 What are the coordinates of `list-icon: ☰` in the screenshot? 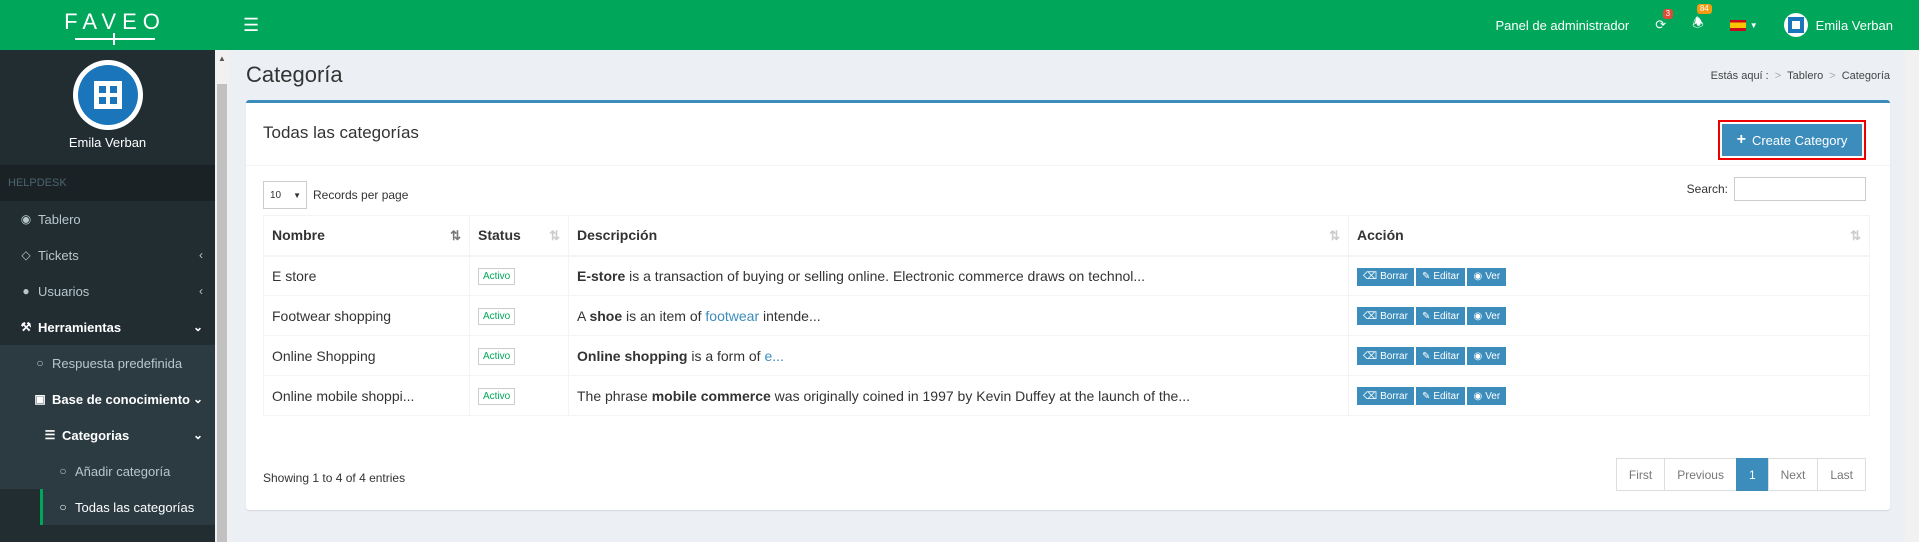 It's located at (50, 435).